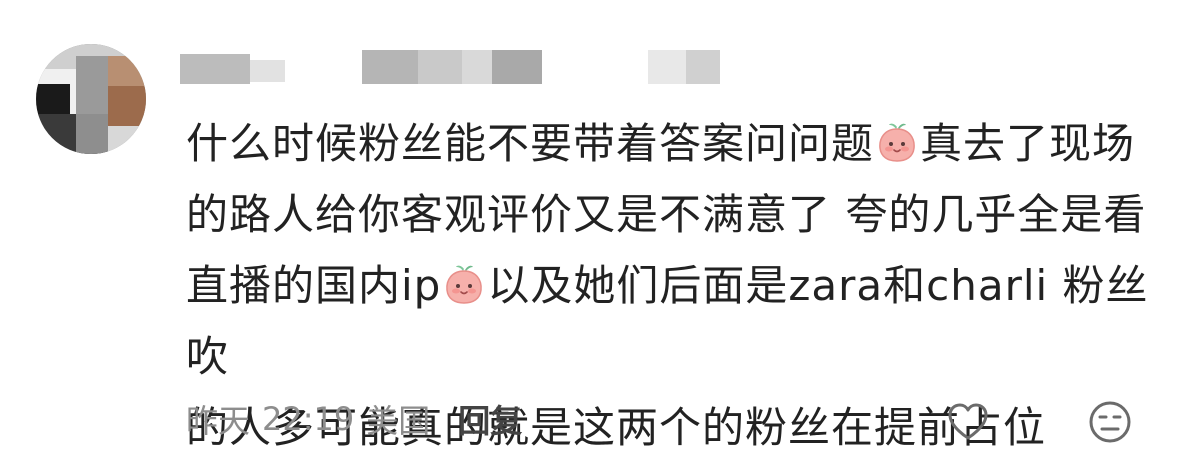 The width and height of the screenshot is (1200, 473). Describe the element at coordinates (398, 421) in the screenshot. I see `comment-location: 美国` at that location.